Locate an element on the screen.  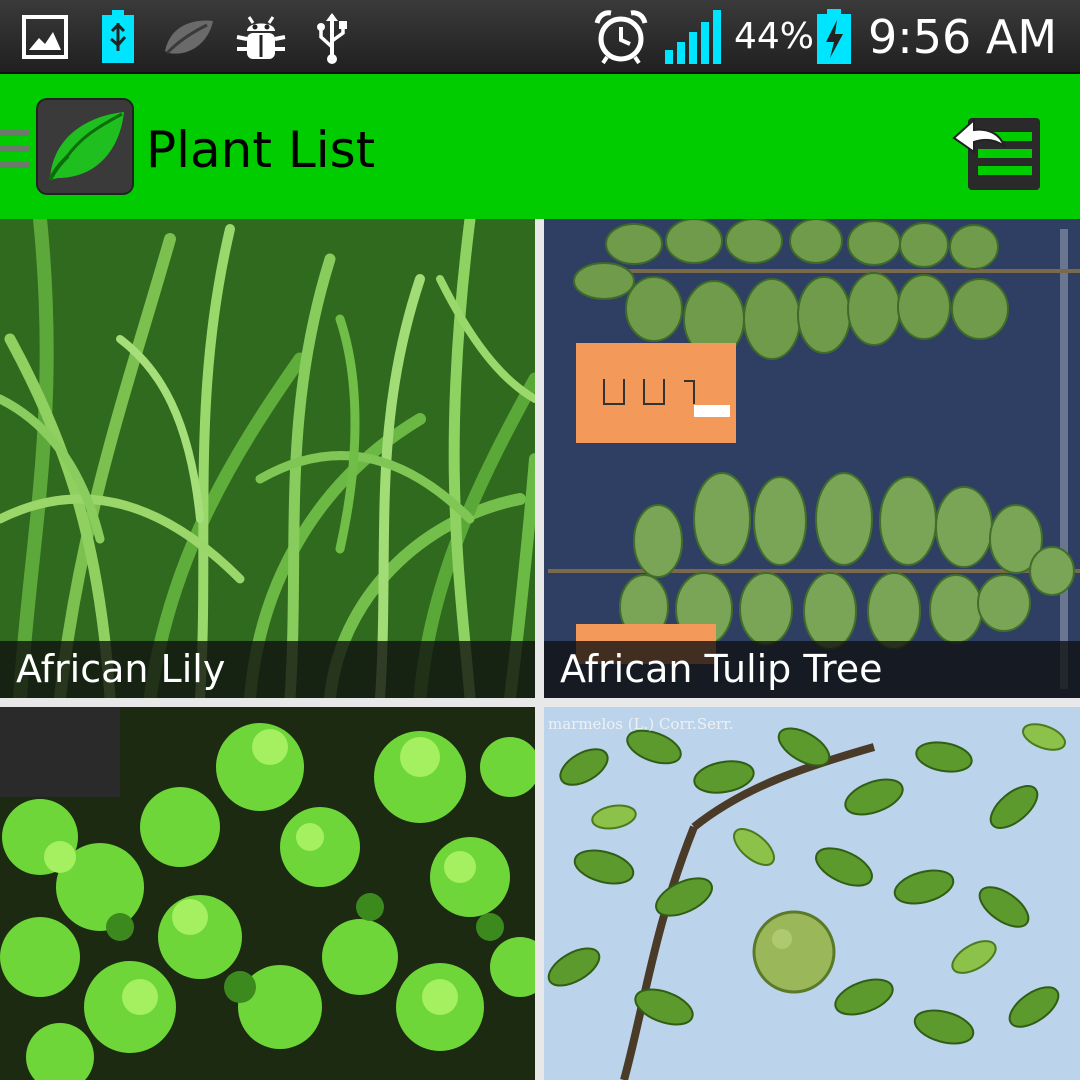
plant-name: African Tulip Tree is located at coordinates (812, 669).